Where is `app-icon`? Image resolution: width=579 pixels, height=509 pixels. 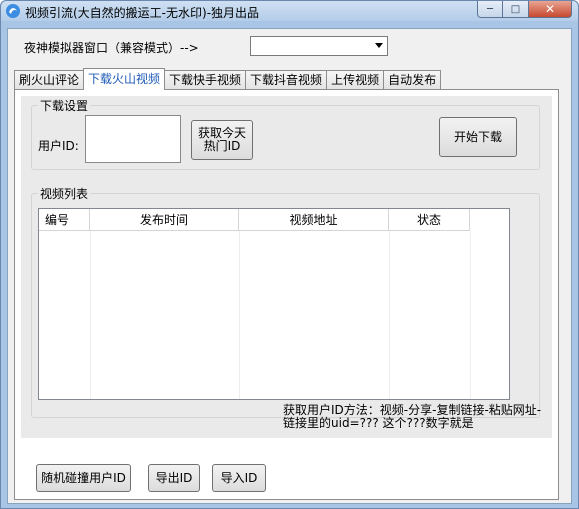 app-icon is located at coordinates (13, 11).